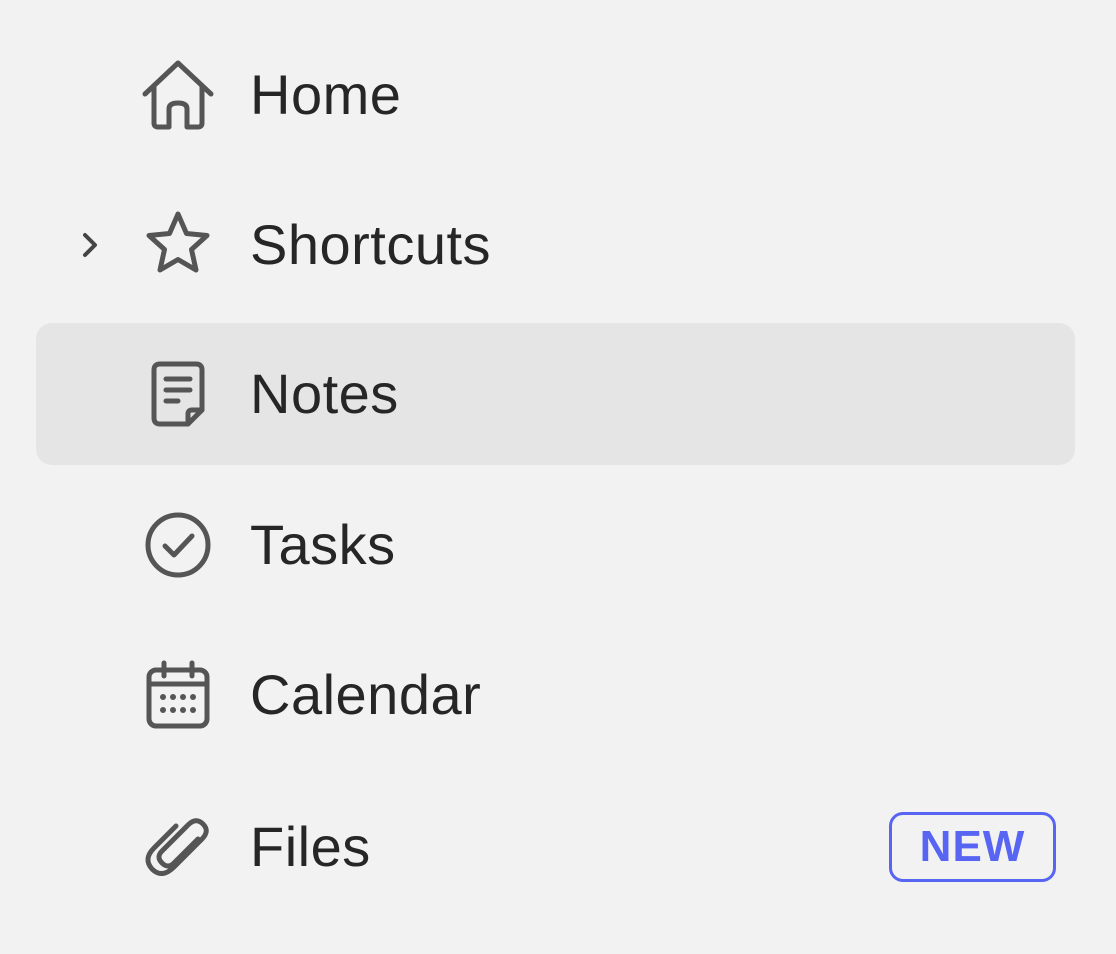 The image size is (1116, 954). Describe the element at coordinates (555, 847) in the screenshot. I see `sidebar-item-files: Files NEW` at that location.